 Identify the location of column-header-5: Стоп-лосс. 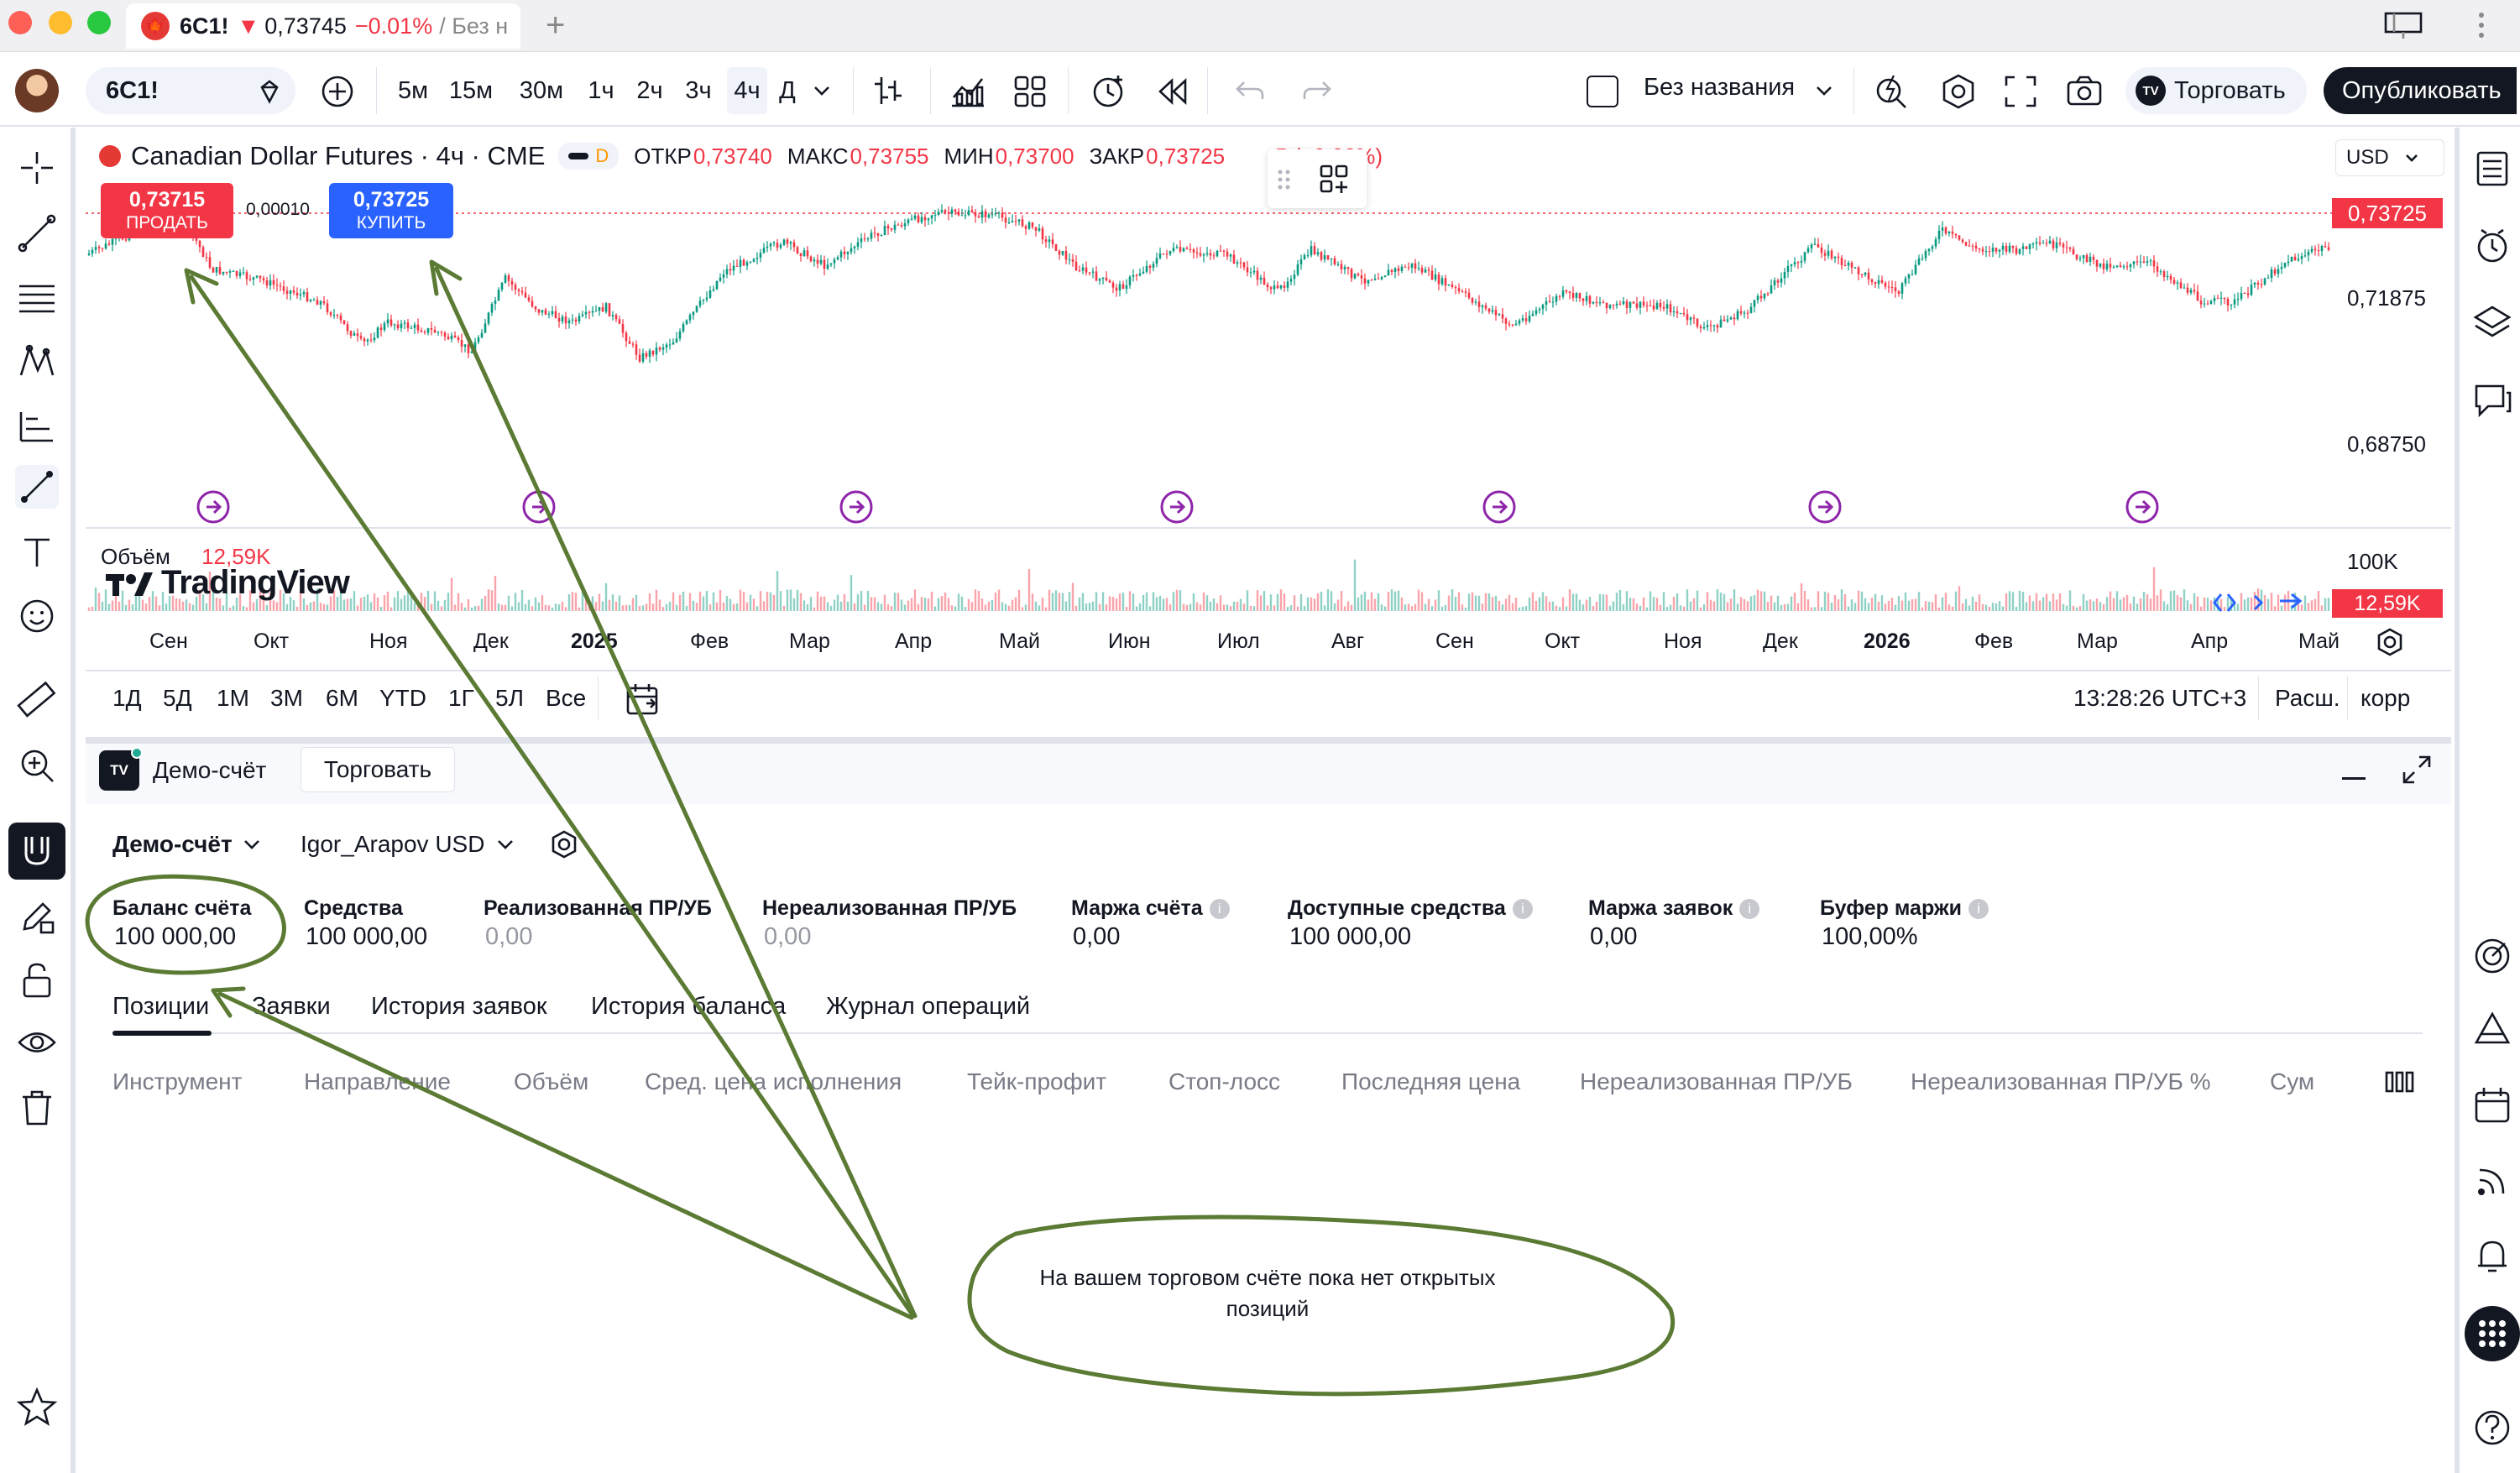
(1224, 1081).